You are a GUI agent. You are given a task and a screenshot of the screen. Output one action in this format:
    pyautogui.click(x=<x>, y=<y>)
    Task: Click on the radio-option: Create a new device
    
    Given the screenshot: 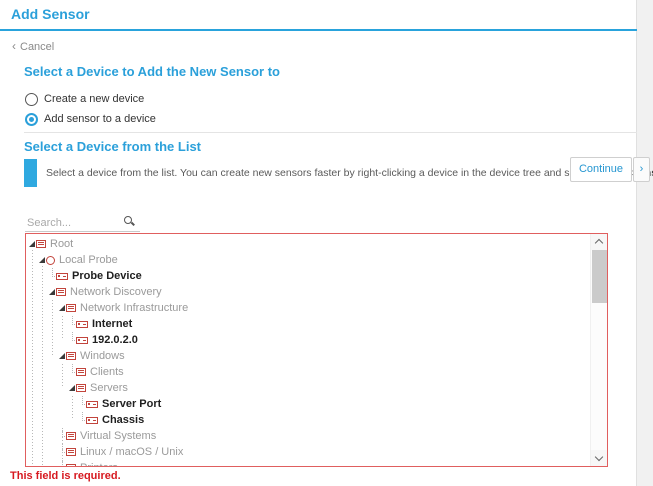 What is the action you would take?
    pyautogui.click(x=90, y=99)
    